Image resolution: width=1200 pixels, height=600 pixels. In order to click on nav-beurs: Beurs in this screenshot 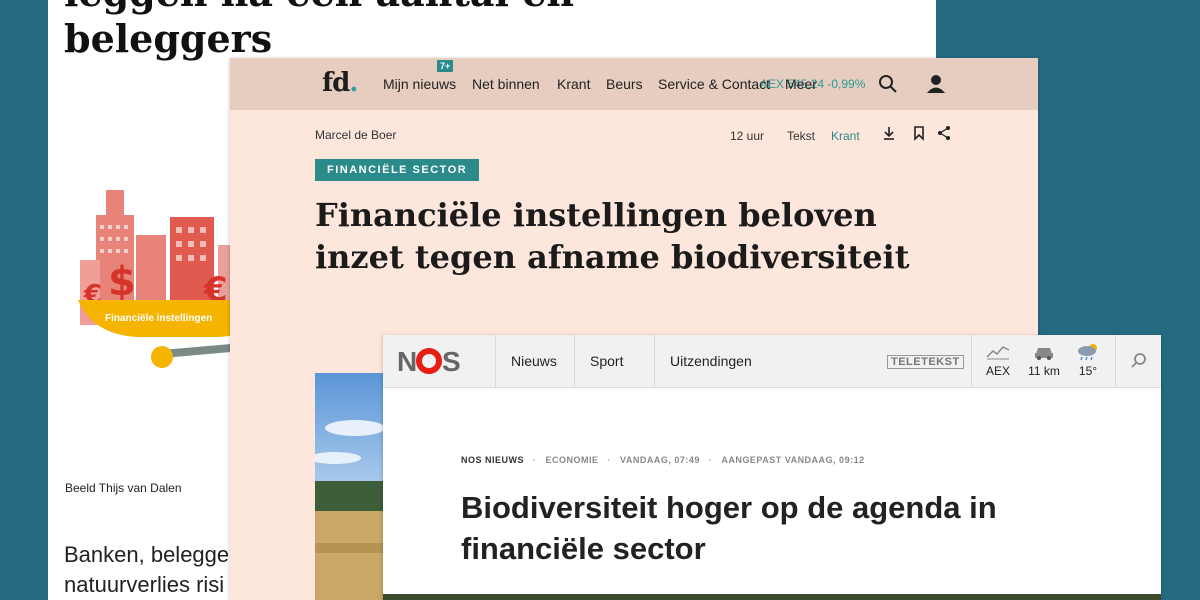, I will do `click(624, 84)`.